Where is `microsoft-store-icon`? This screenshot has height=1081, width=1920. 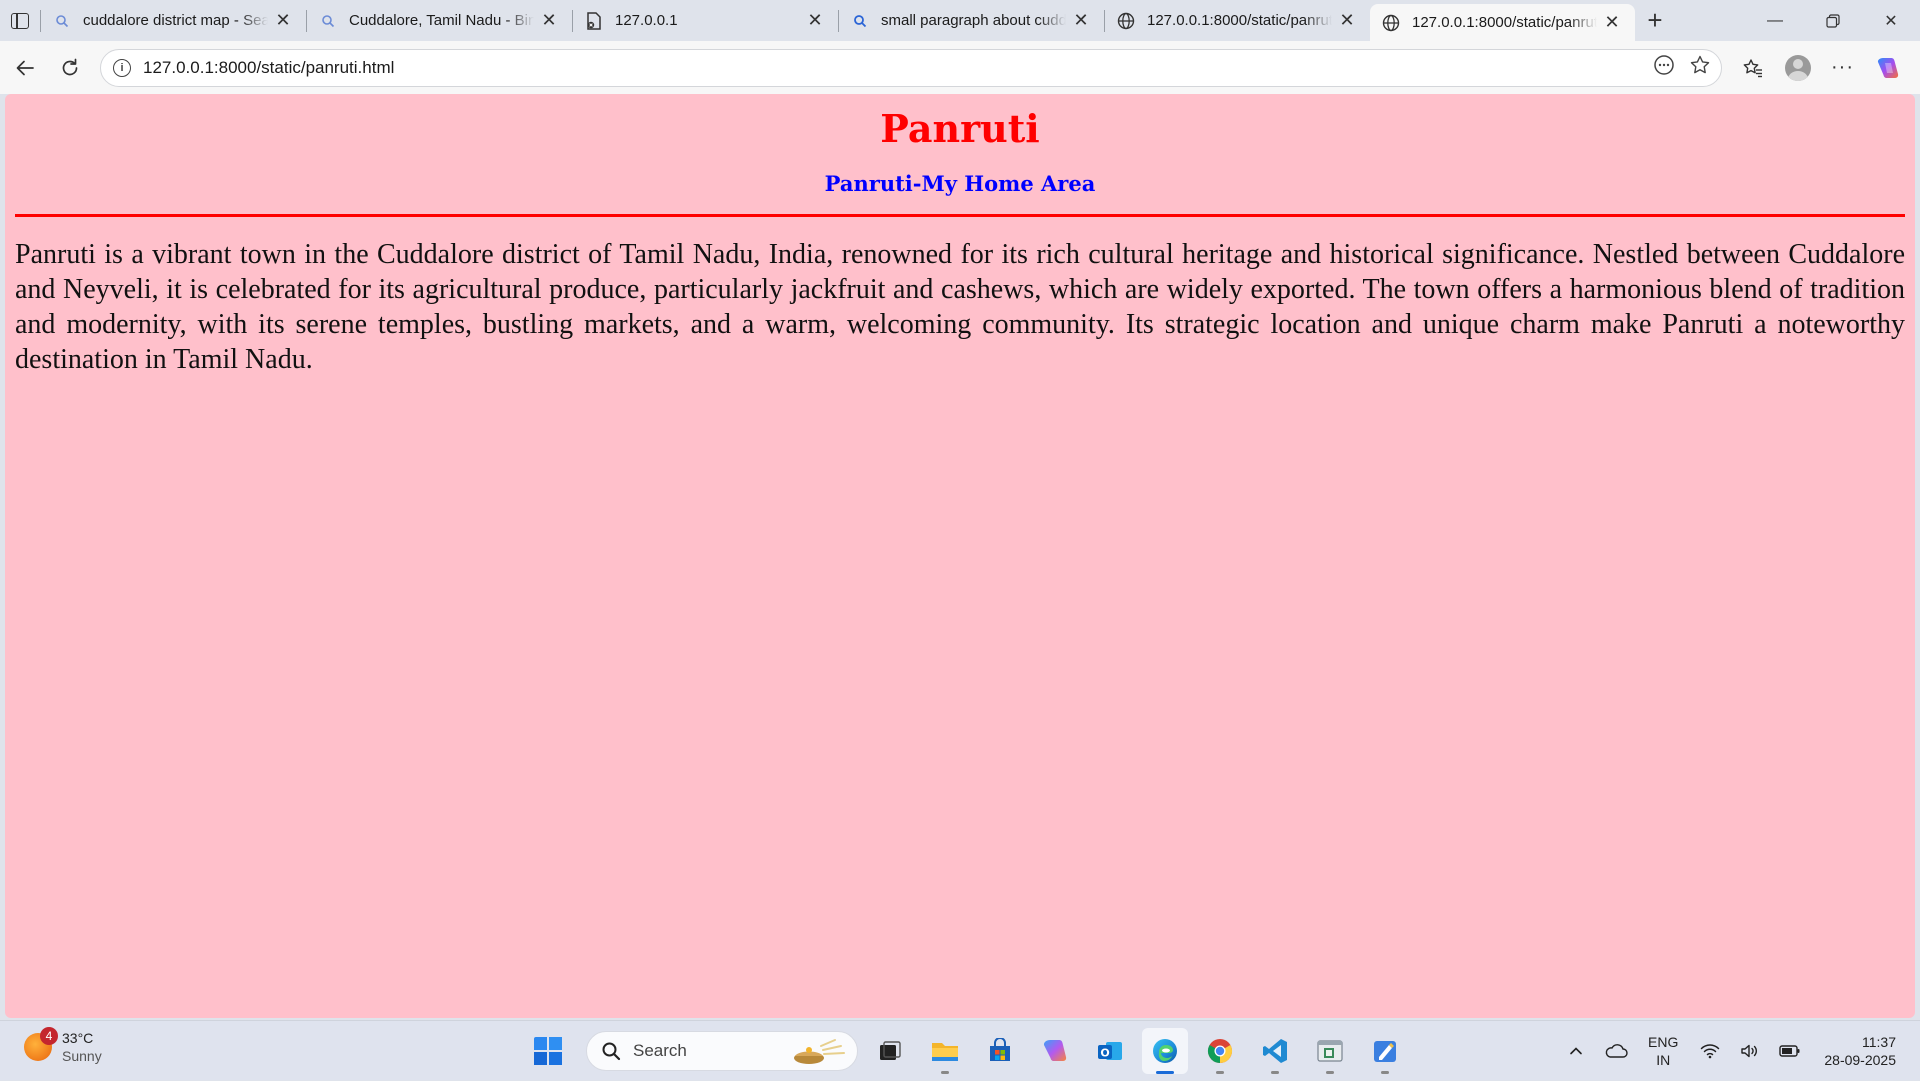
microsoft-store-icon is located at coordinates (1000, 1049).